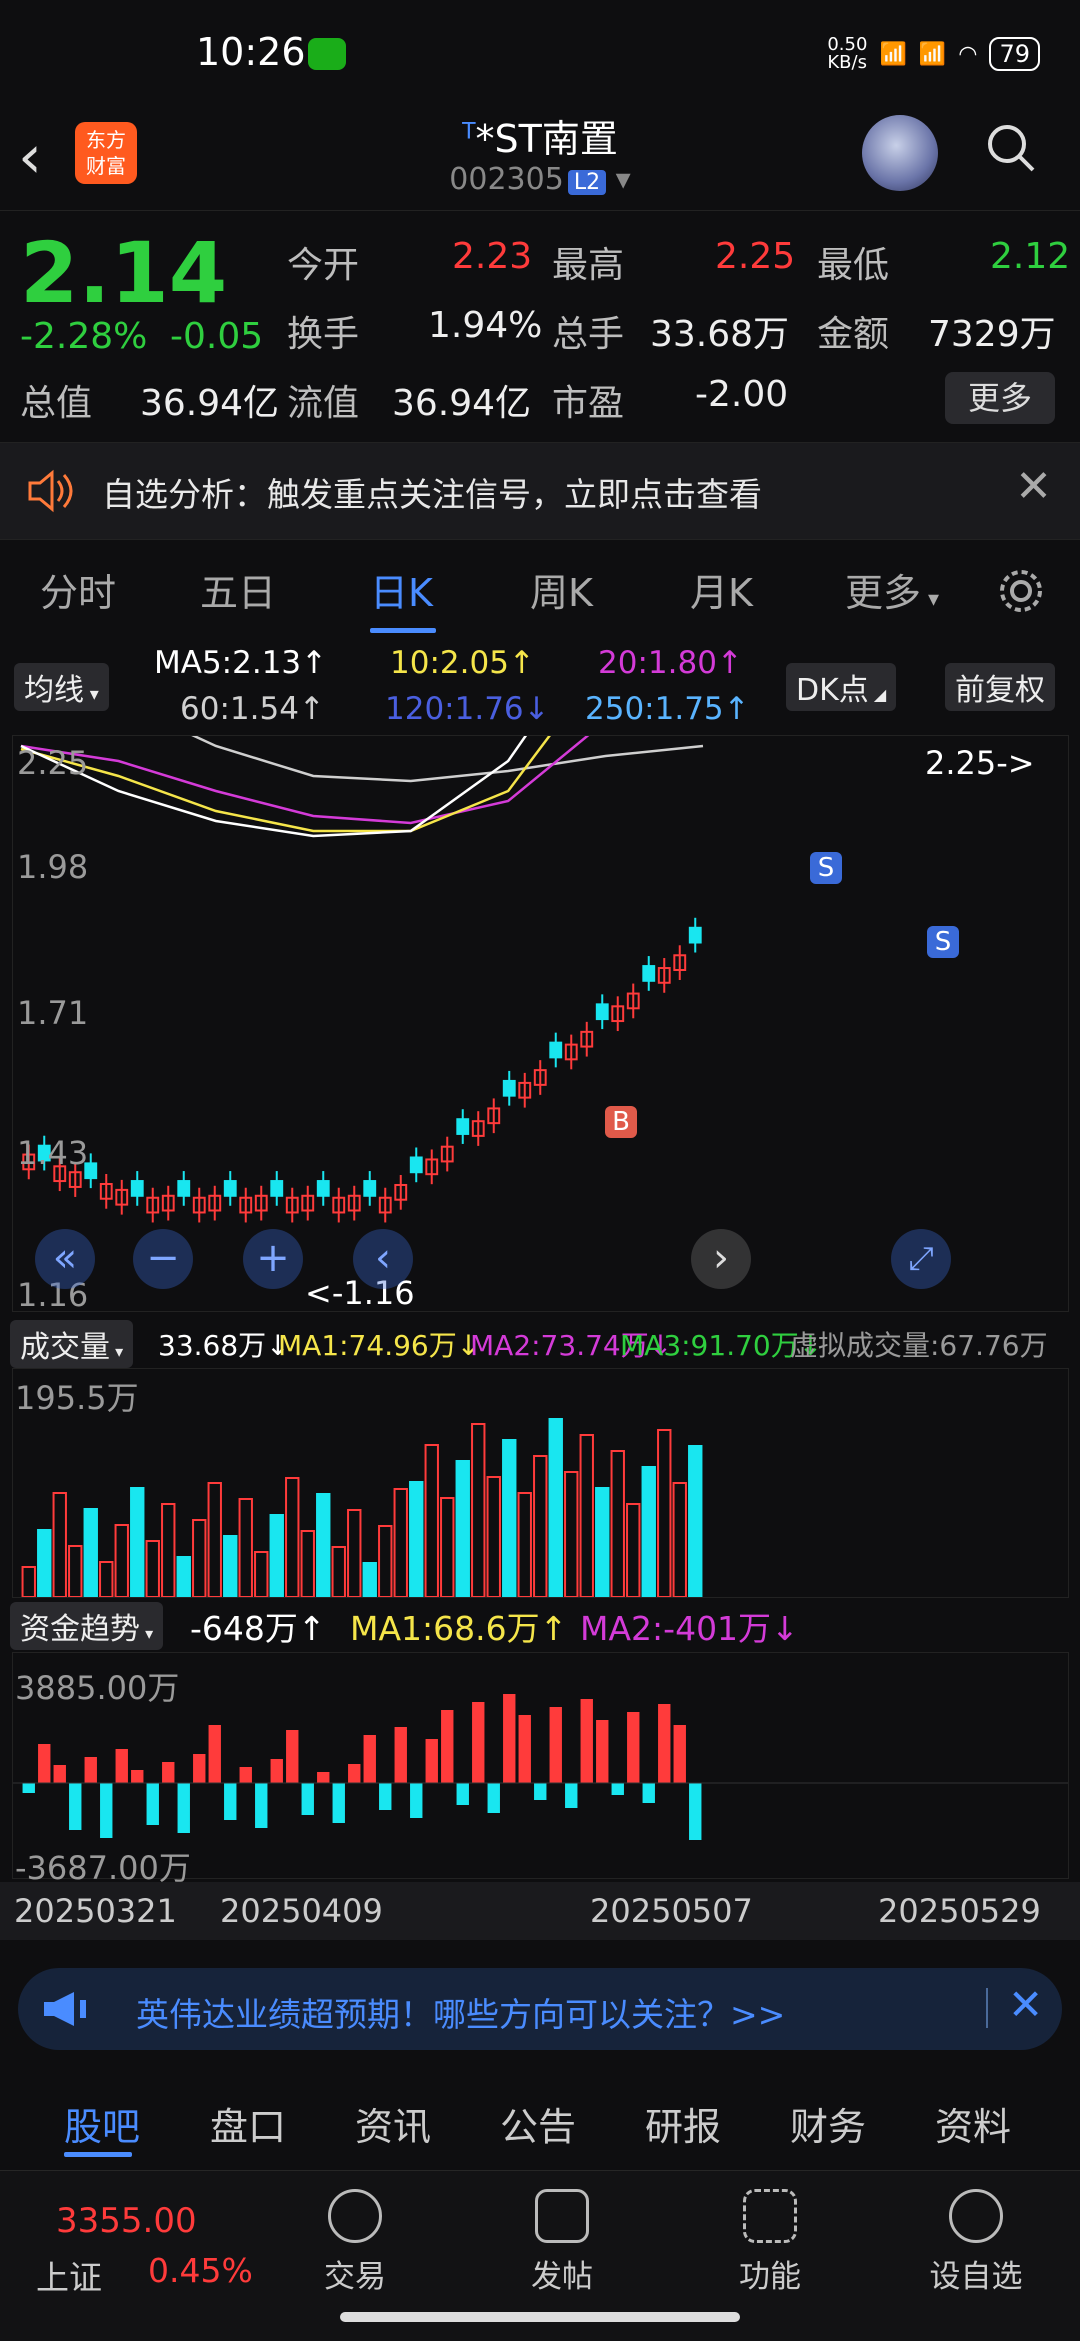 The image size is (1080, 2341). I want to click on tab-news: 资讯, so click(393, 2123).